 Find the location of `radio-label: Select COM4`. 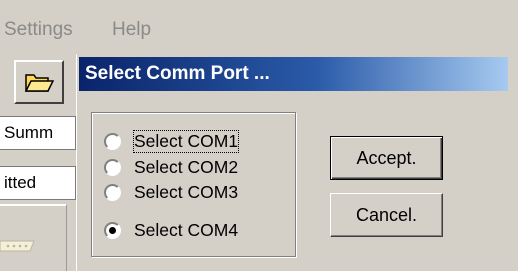

radio-label: Select COM4 is located at coordinates (186, 229).